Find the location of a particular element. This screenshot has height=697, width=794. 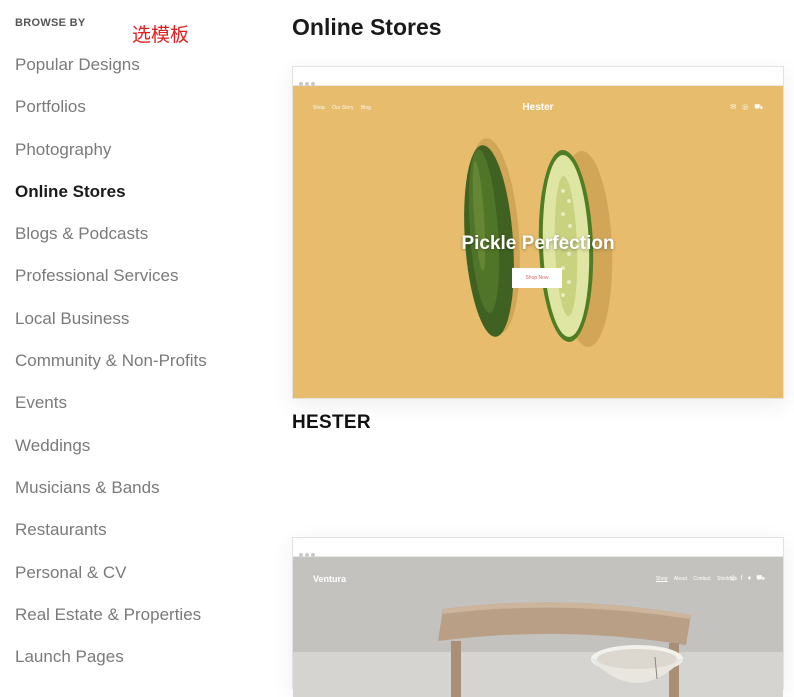

preview-nav-item: About is located at coordinates (680, 579).